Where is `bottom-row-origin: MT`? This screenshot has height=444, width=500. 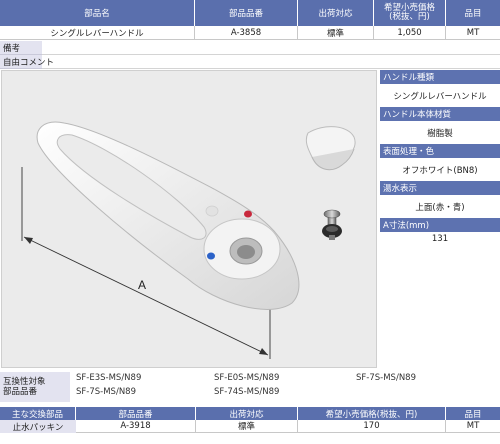 bottom-row-origin: MT is located at coordinates (473, 426).